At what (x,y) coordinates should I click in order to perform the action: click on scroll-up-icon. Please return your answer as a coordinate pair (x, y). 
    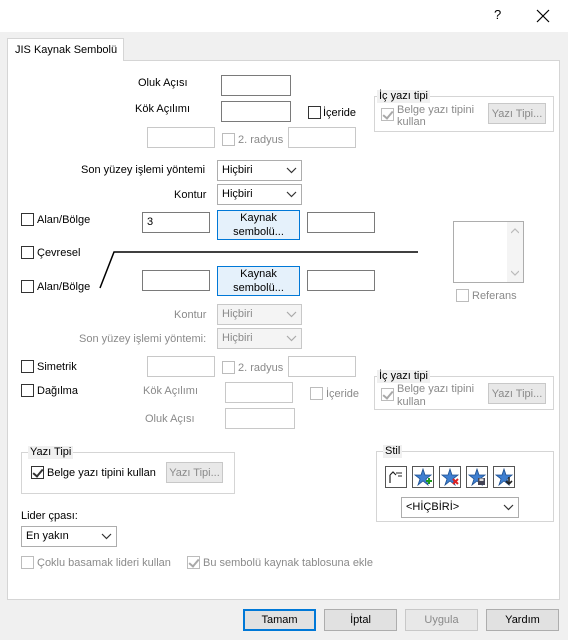
    Looking at the image, I should click on (515, 231).